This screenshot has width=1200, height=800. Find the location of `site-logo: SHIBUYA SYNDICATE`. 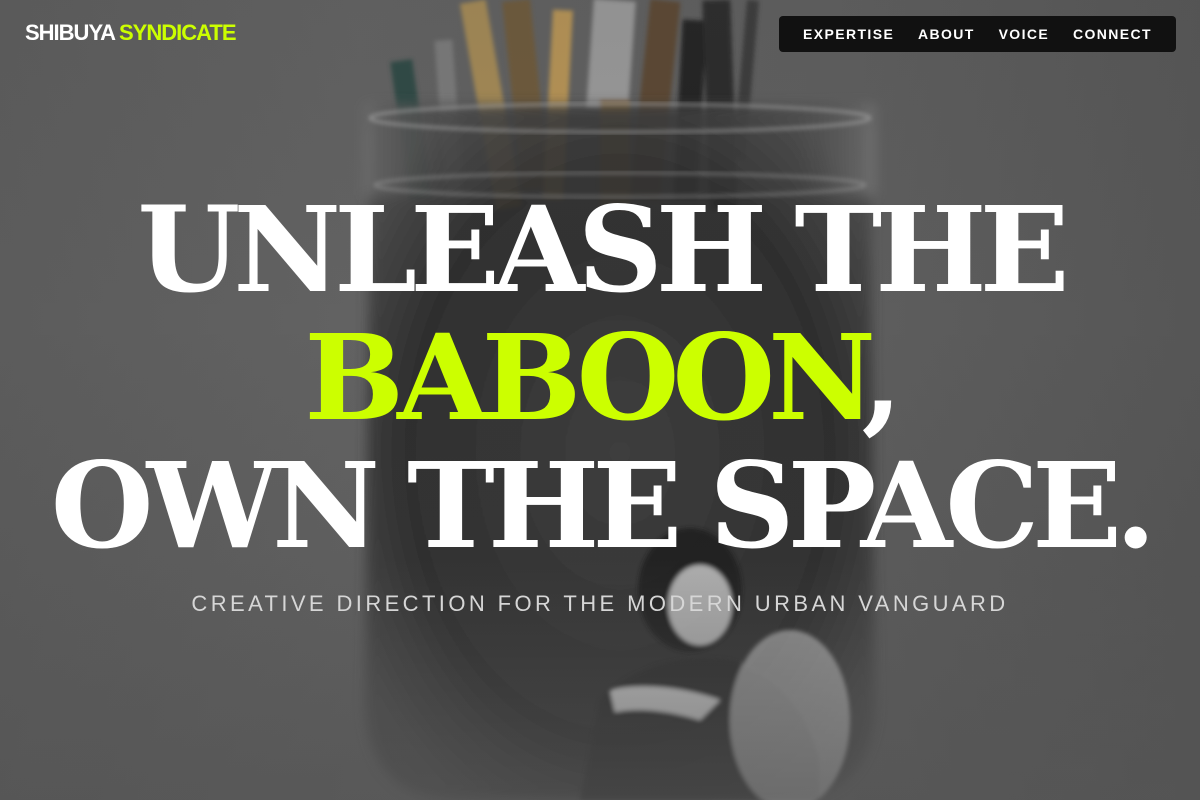

site-logo: SHIBUYA SYNDICATE is located at coordinates (130, 33).